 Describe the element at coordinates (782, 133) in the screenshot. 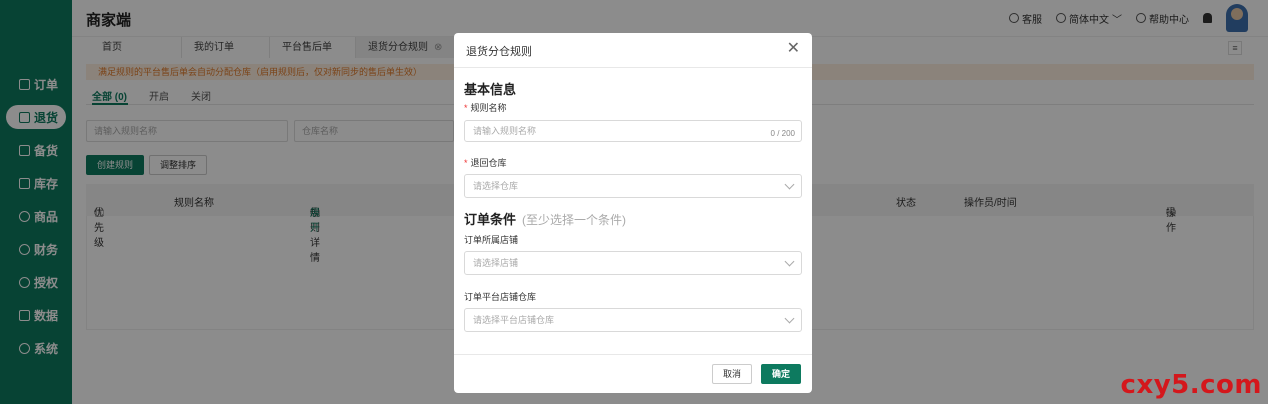

I see `char-counter: 0 / 200` at that location.